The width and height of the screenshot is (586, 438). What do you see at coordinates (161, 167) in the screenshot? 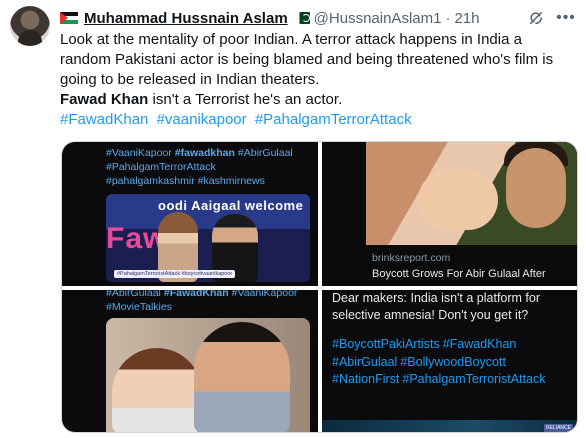
I see `image-hashtag: #PahalgamTerrorAttack` at bounding box center [161, 167].